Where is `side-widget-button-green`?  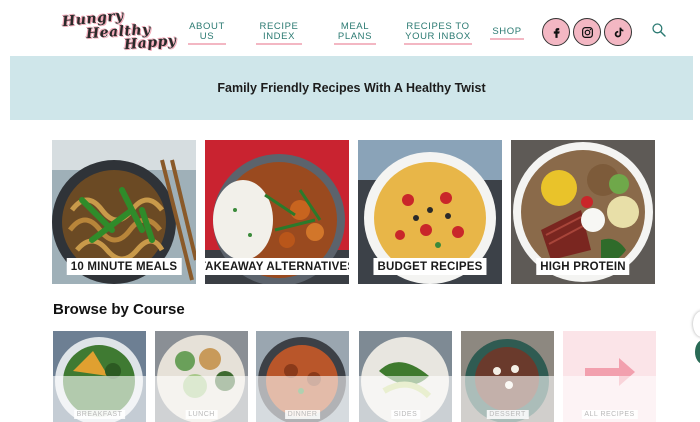
side-widget-button-green is located at coordinates (697, 352).